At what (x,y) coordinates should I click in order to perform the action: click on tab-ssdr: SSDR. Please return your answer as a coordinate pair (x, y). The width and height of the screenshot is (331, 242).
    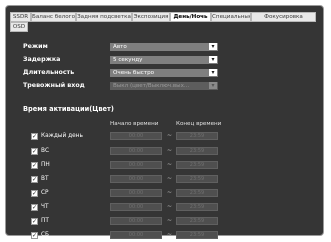
    Looking at the image, I should click on (20, 17).